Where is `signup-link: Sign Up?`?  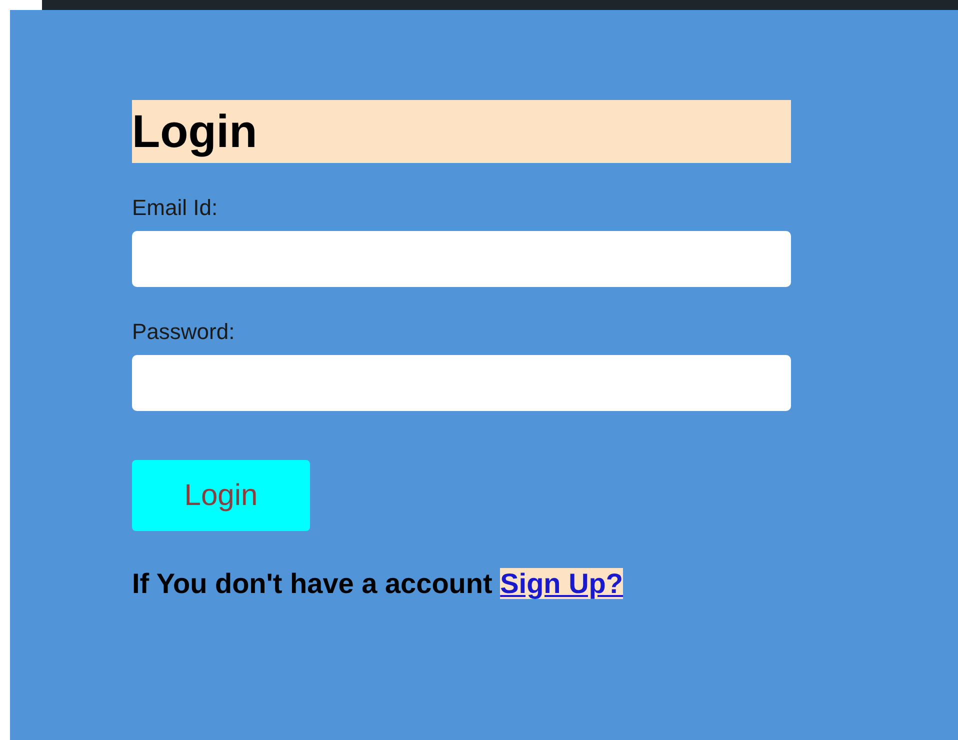
signup-link: Sign Up? is located at coordinates (561, 583).